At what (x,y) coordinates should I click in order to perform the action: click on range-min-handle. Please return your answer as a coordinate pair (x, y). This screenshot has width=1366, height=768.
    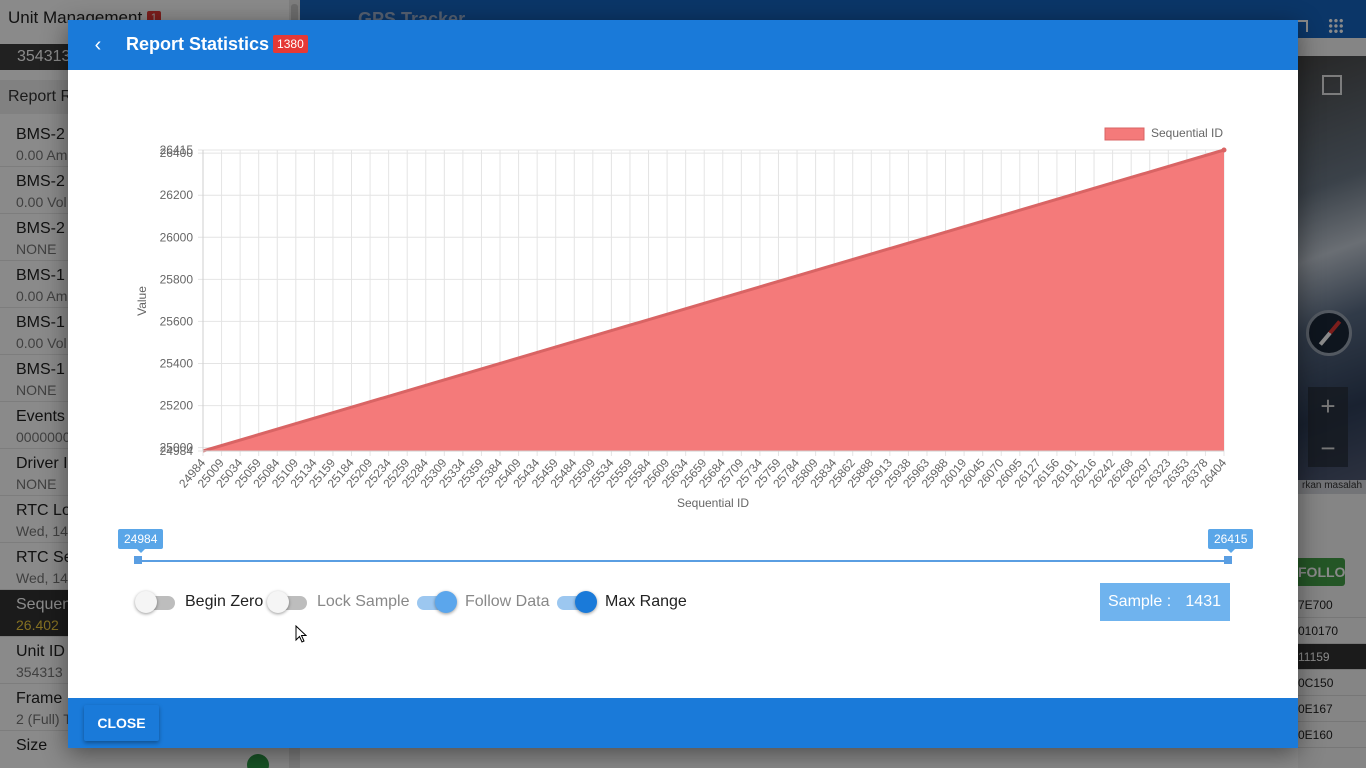
    Looking at the image, I should click on (138, 560).